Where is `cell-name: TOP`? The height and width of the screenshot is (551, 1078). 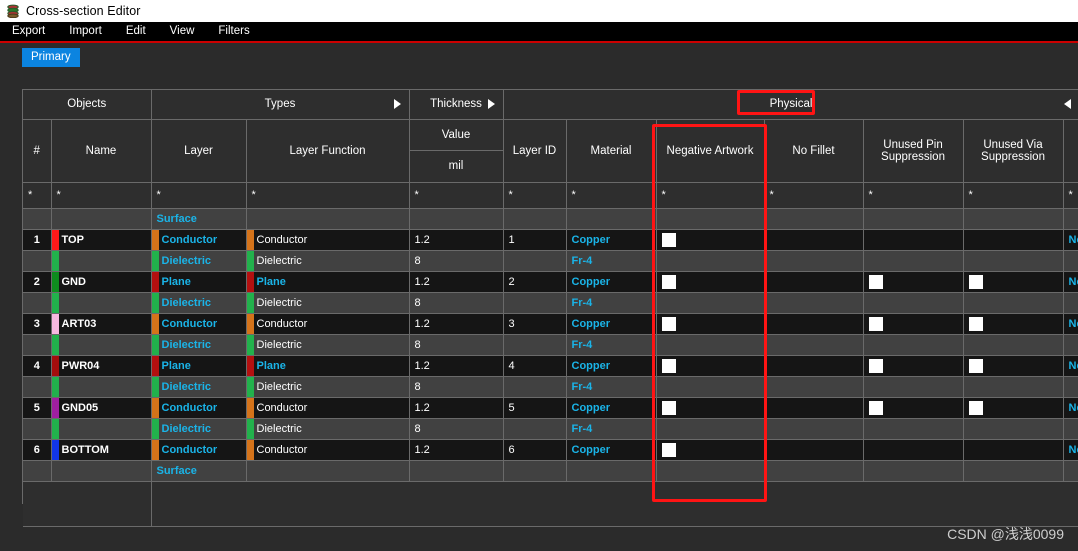
cell-name: TOP is located at coordinates (101, 240).